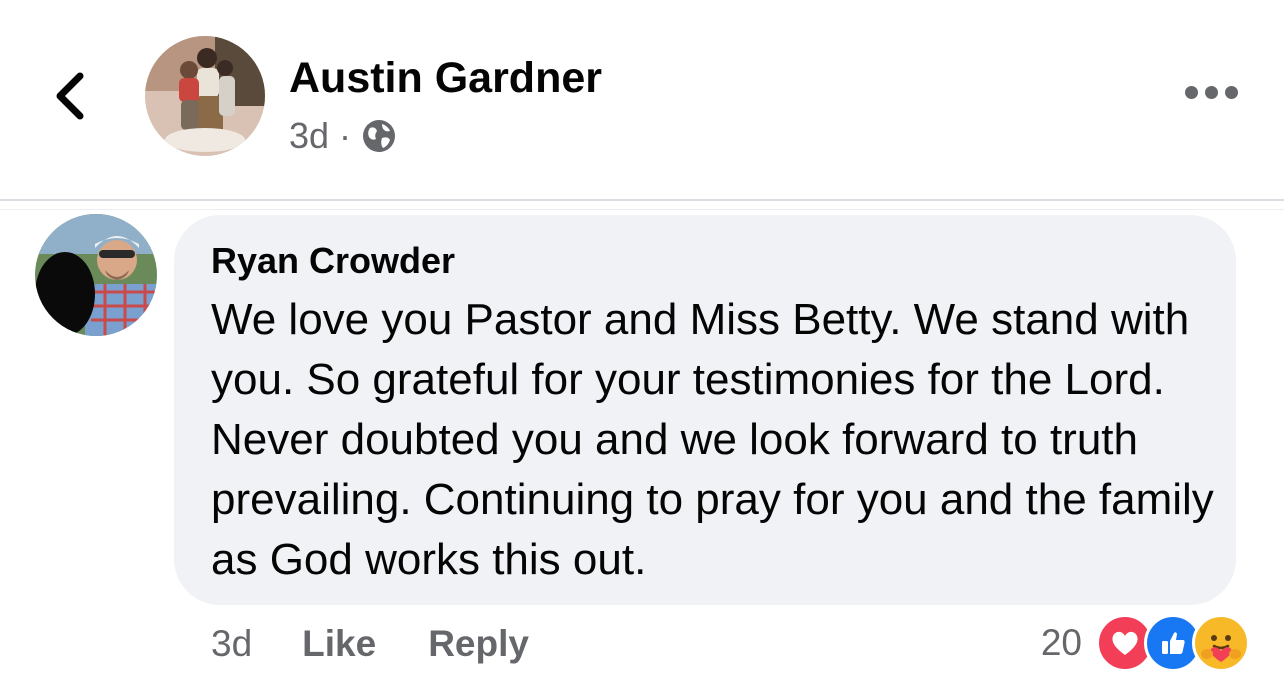  I want to click on care-icon, so click(1221, 643).